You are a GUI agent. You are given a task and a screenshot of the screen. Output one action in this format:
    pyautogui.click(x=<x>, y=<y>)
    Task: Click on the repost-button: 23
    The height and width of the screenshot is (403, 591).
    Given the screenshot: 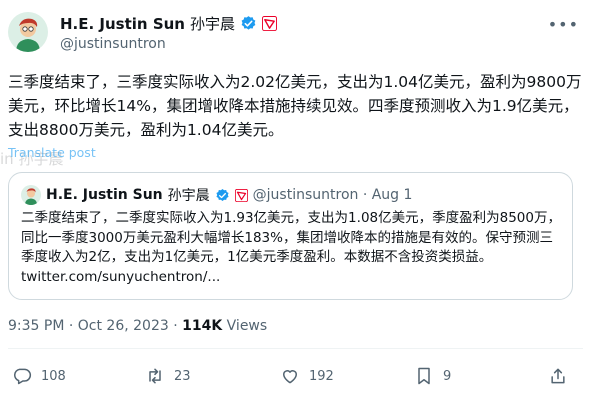 What is the action you would take?
    pyautogui.click(x=168, y=376)
    